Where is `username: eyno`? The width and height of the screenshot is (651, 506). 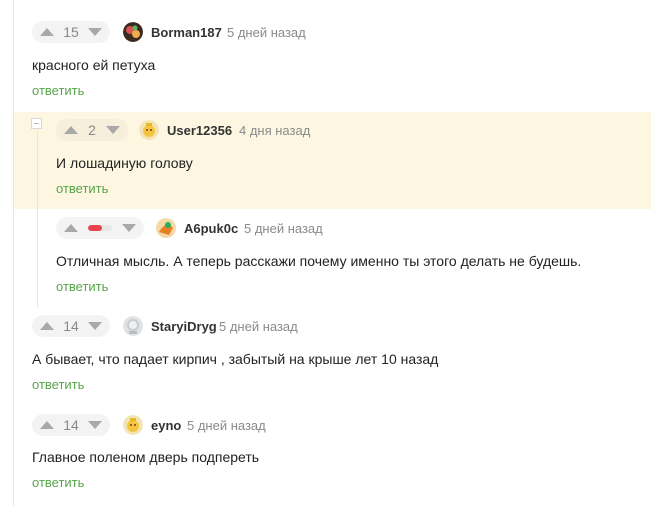
username: eyno is located at coordinates (166, 426).